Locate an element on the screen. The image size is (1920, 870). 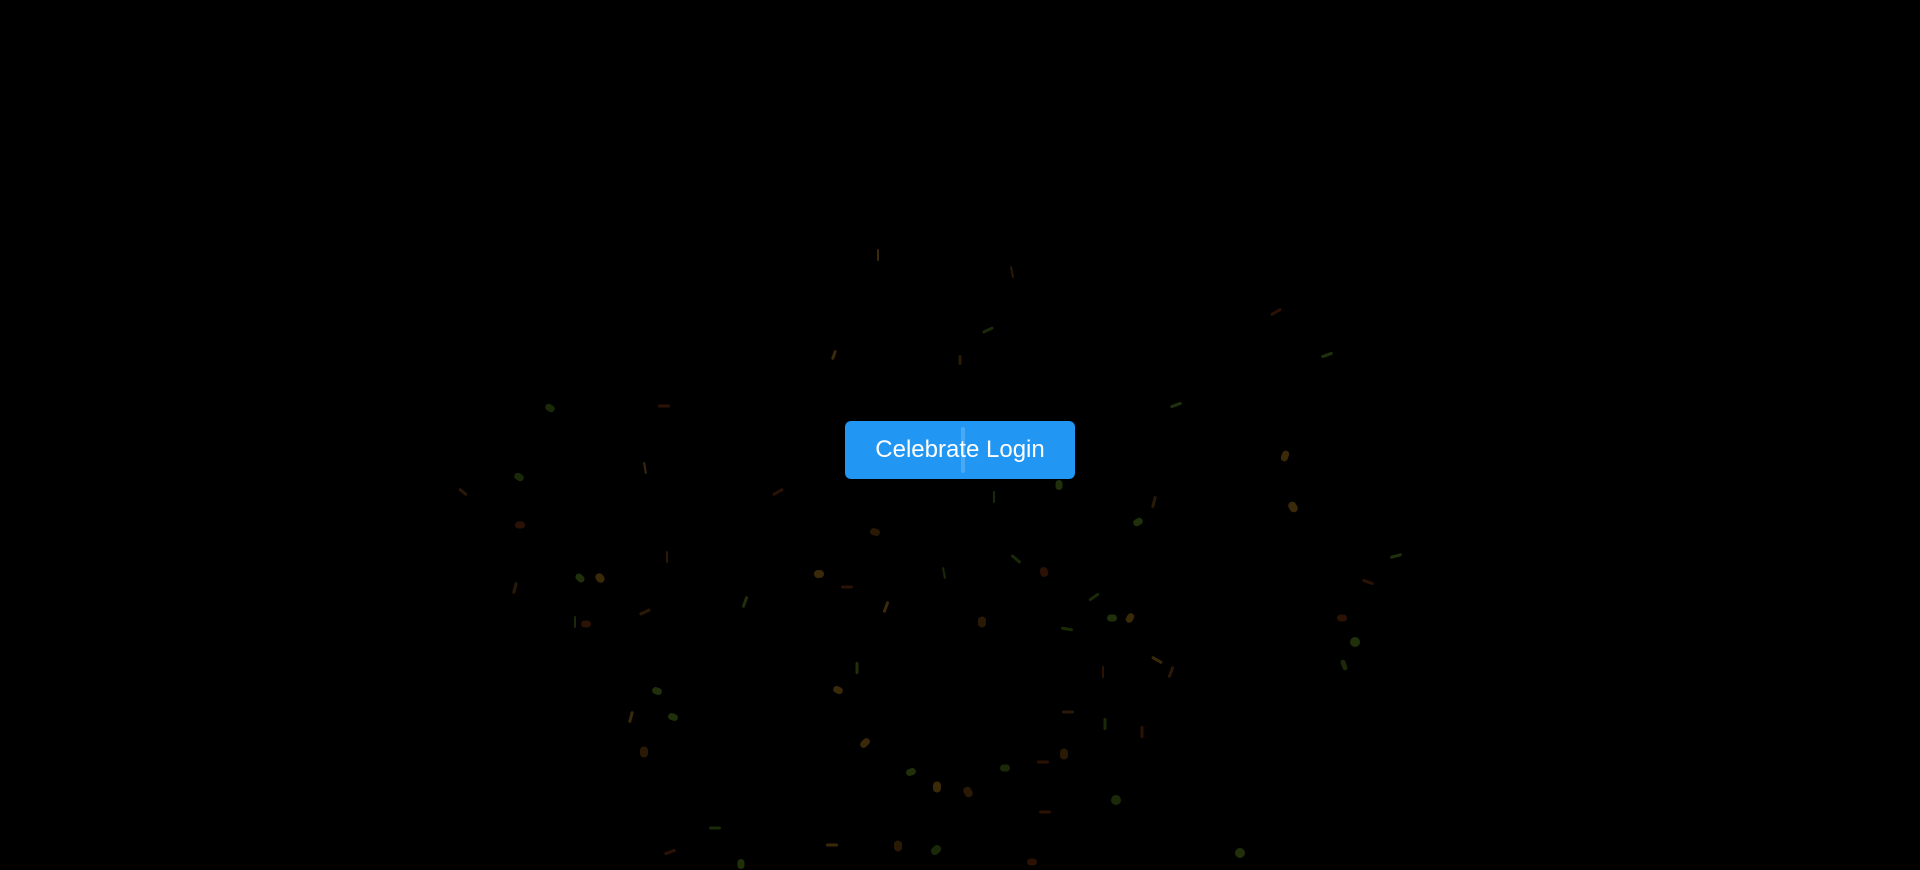
celebrate-login-label: Celebrate Login is located at coordinates (960, 449).